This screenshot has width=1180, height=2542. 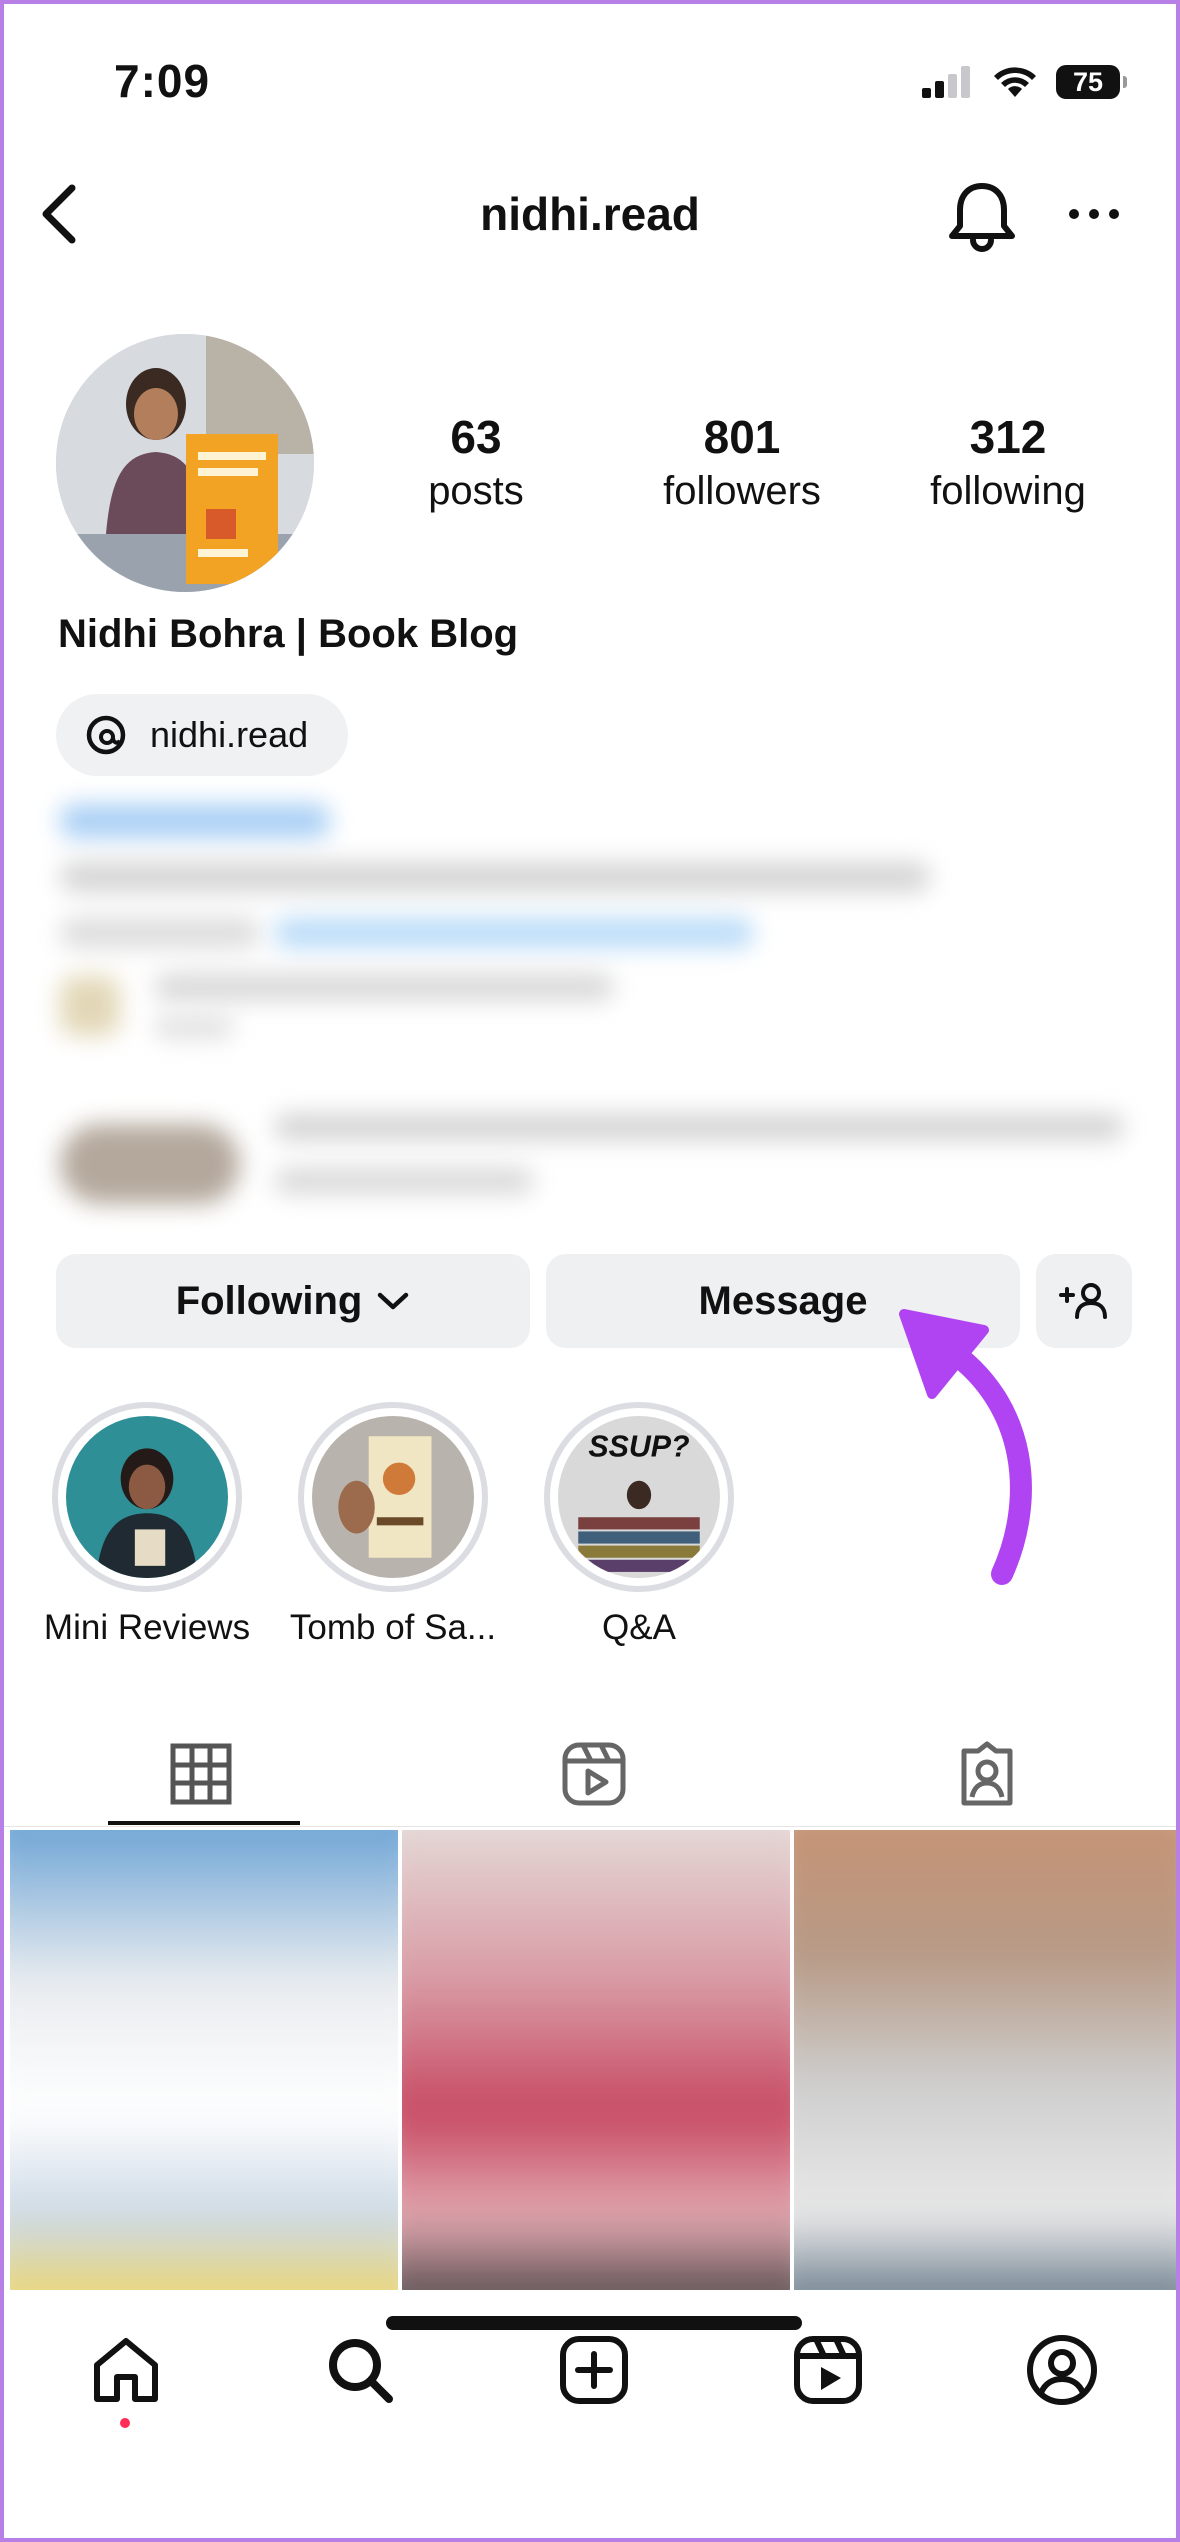 I want to click on sticker-text: SSUP?, so click(x=638, y=1447).